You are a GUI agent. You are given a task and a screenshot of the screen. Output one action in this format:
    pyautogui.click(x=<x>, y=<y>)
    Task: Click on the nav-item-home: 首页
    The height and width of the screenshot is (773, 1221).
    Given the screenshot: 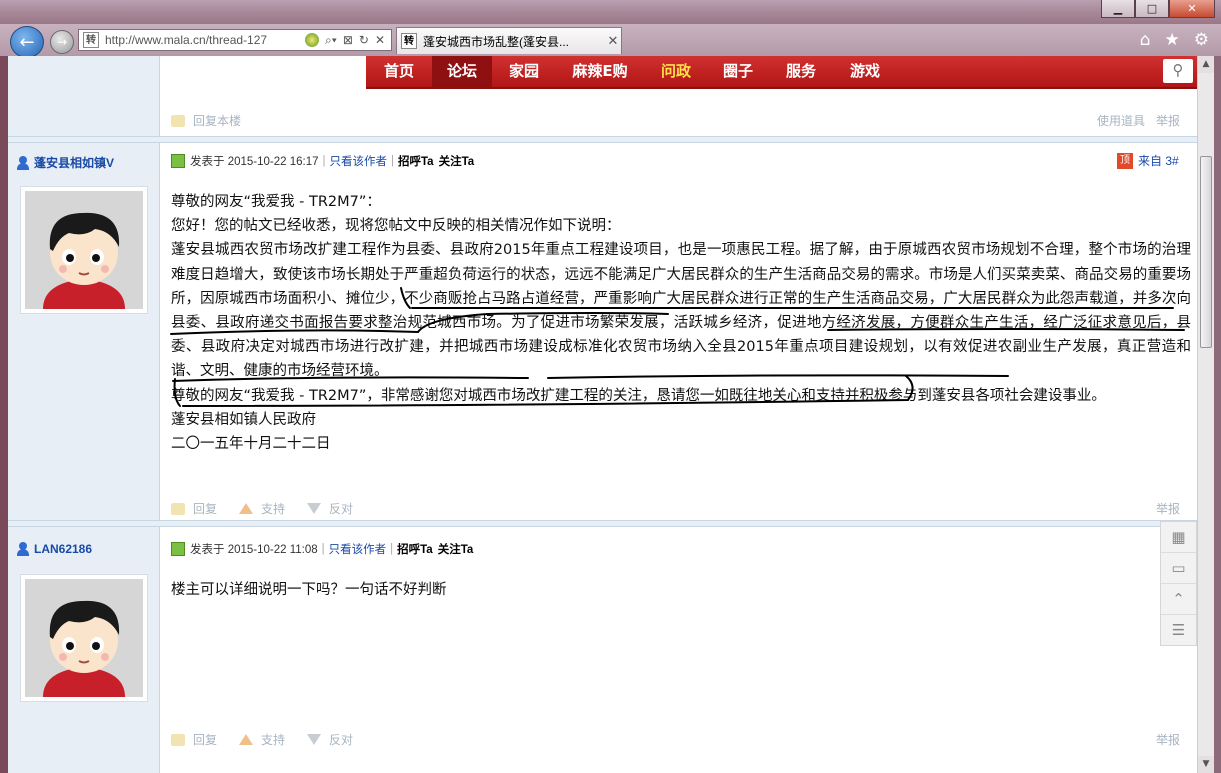 What is the action you would take?
    pyautogui.click(x=399, y=71)
    